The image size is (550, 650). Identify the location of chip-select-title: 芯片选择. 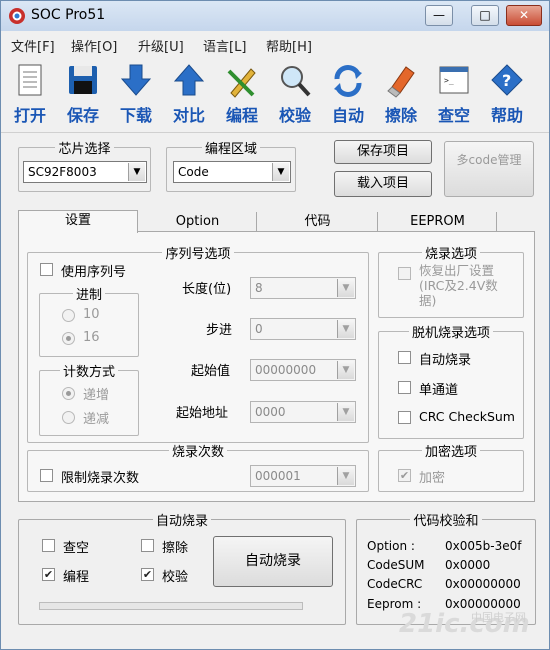
(84, 149).